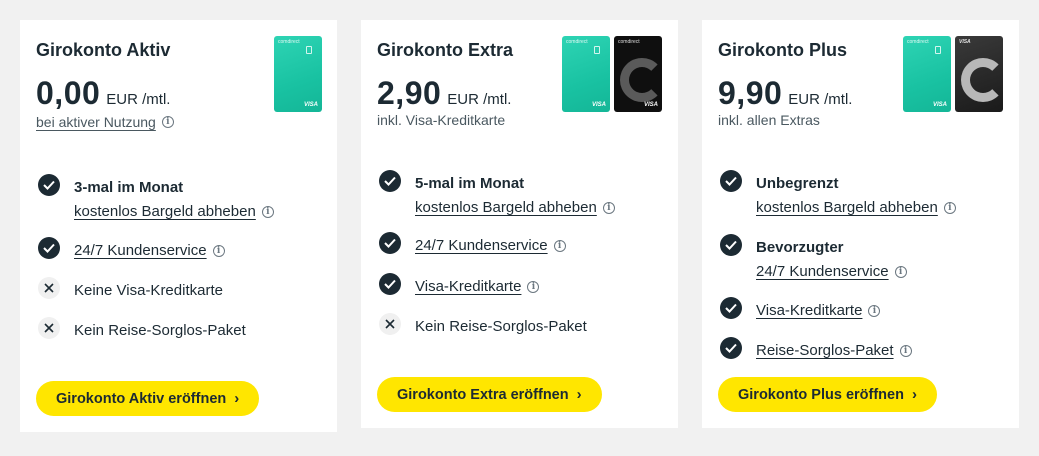 This screenshot has width=1039, height=456. I want to click on feature-item: Reise-Sorglos-Paket i, so click(816, 350).